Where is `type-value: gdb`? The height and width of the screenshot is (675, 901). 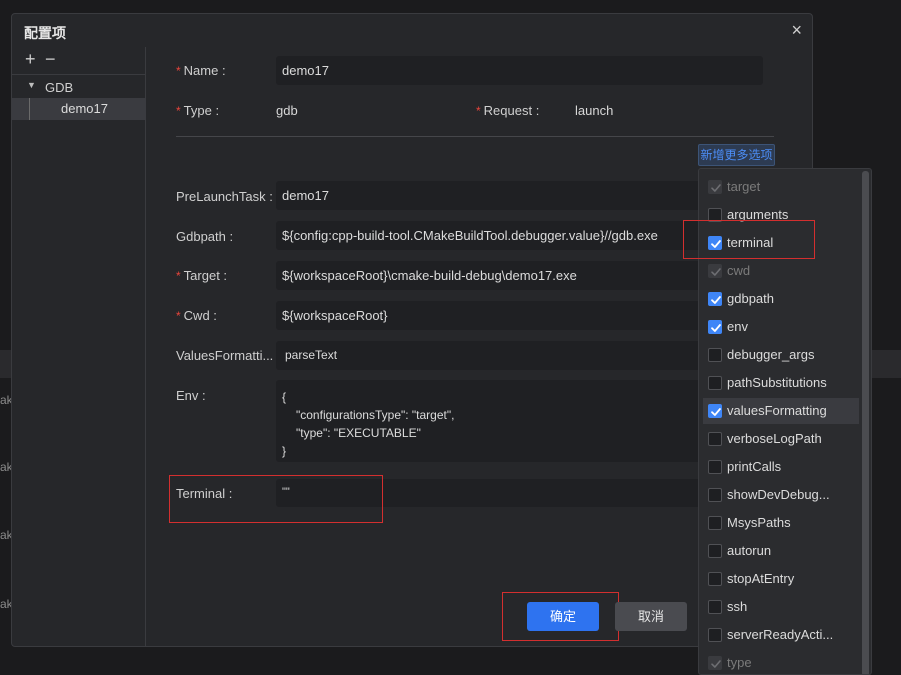
type-value: gdb is located at coordinates (287, 110).